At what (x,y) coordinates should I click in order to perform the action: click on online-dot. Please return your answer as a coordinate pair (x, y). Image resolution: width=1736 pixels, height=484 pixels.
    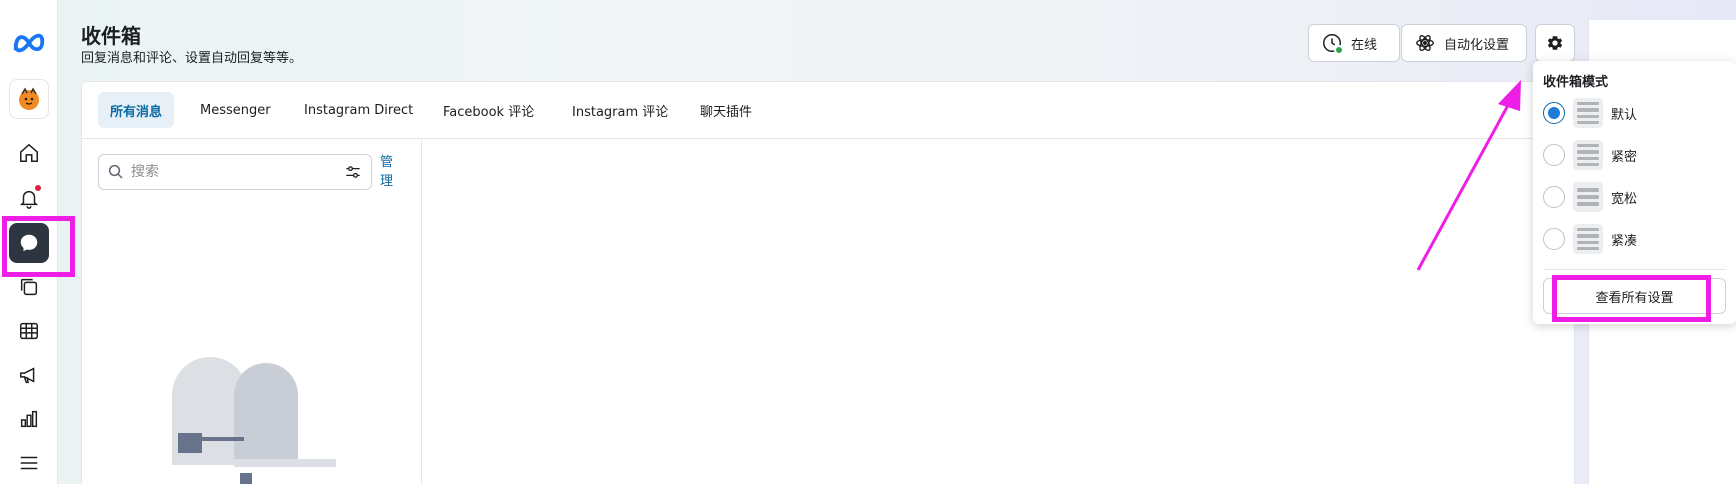
    Looking at the image, I should click on (1339, 50).